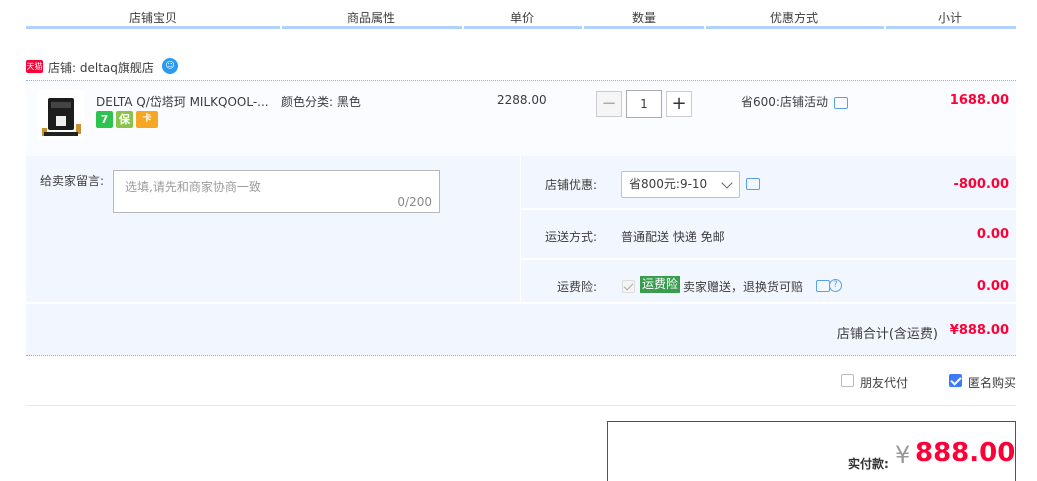 This screenshot has width=1037, height=481. I want to click on friend-pay-label: 朋友代付, so click(884, 382).